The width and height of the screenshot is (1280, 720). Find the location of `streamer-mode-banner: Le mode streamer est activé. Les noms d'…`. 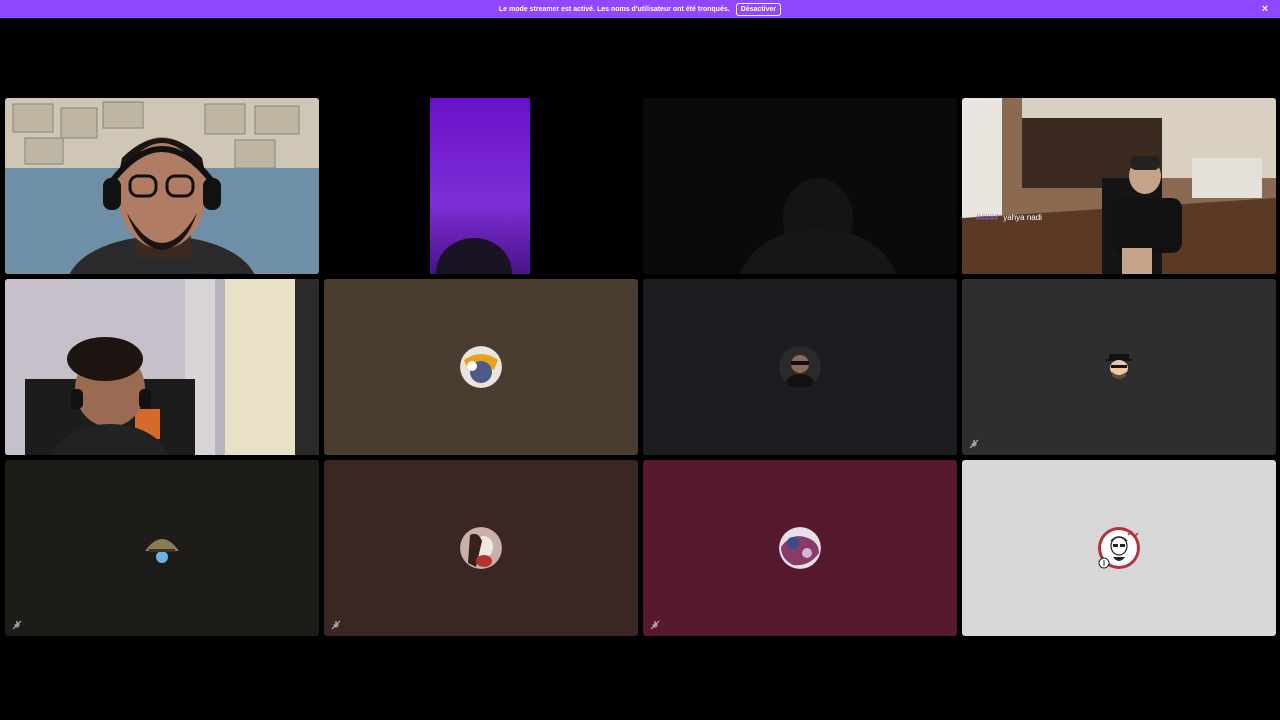

streamer-mode-banner: Le mode streamer est activé. Les noms d'… is located at coordinates (640, 9).